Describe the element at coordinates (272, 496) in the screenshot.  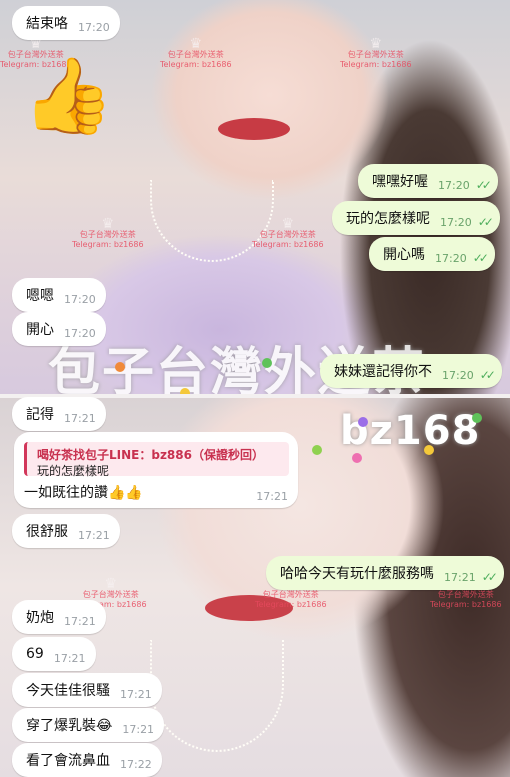
I see `reply-time: 17:21` at that location.